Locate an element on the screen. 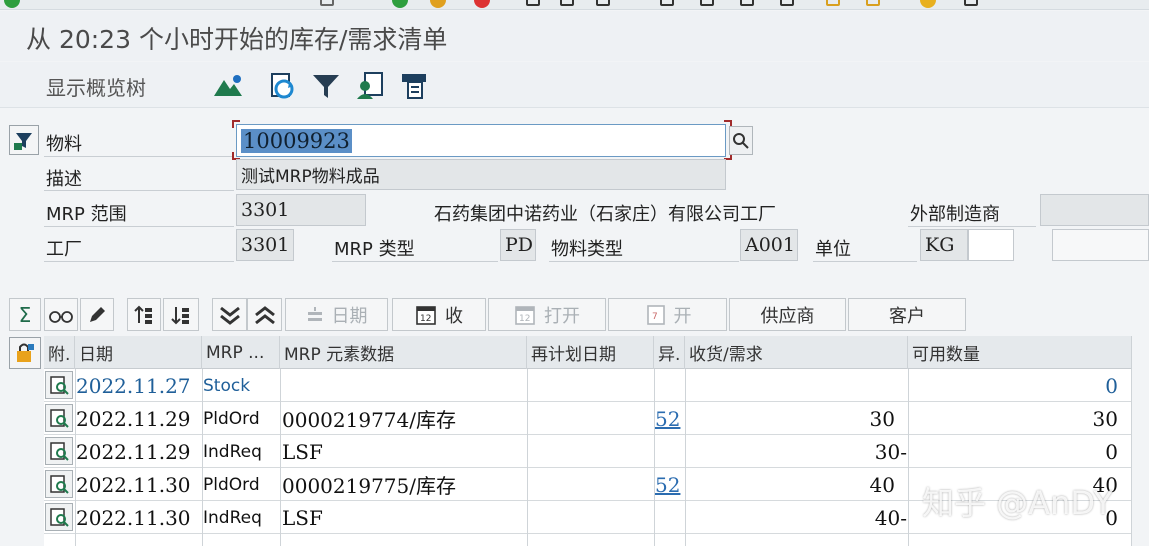 The image size is (1149, 546). back-icon is located at coordinates (400, 4).